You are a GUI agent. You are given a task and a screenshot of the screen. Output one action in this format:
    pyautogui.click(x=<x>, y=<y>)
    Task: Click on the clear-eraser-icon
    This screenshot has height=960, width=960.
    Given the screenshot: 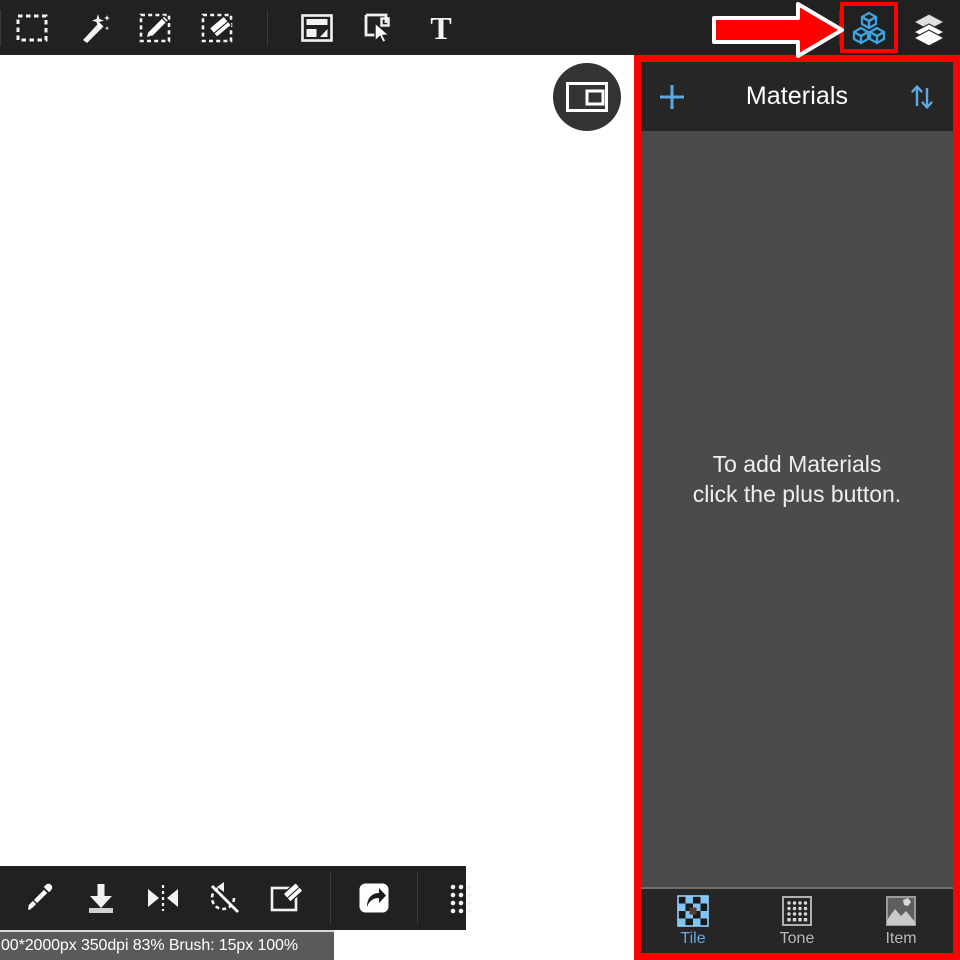 What is the action you would take?
    pyautogui.click(x=287, y=898)
    